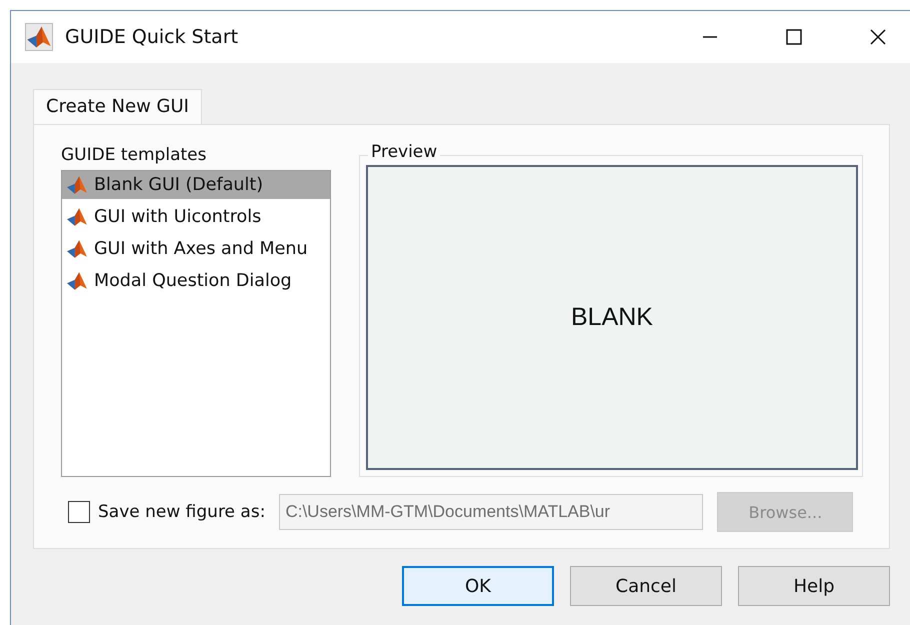 This screenshot has height=625, width=910. I want to click on list-item: Modal Question Dialog, so click(196, 281).